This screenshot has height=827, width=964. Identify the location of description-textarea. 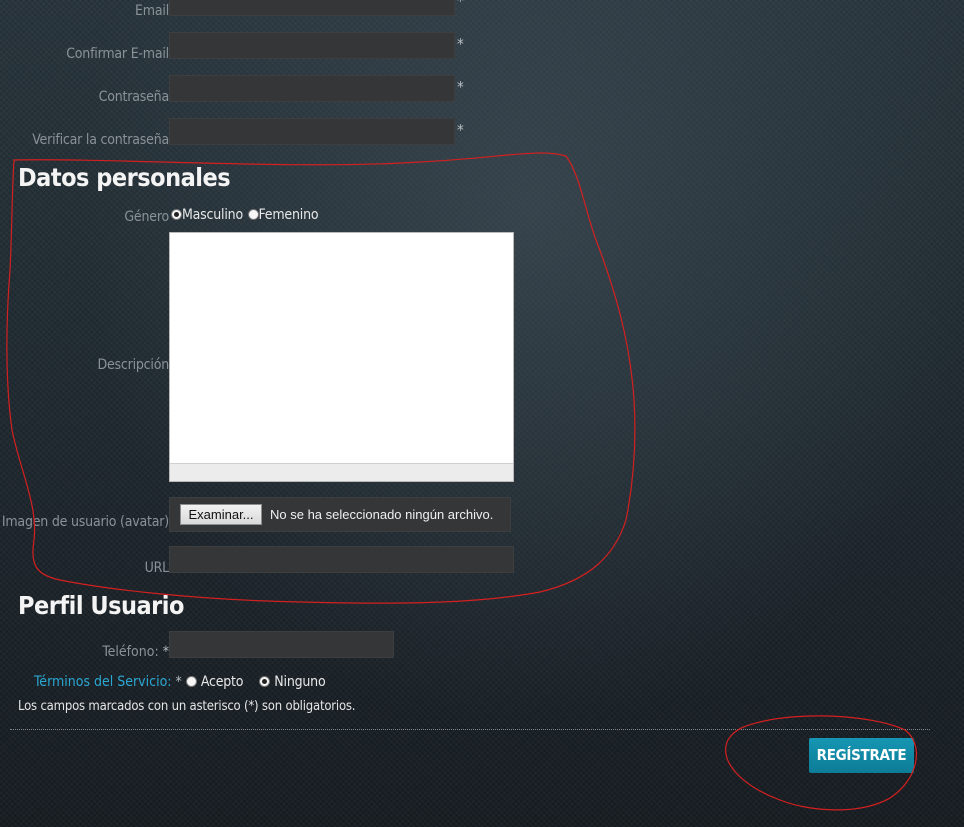
(341, 357).